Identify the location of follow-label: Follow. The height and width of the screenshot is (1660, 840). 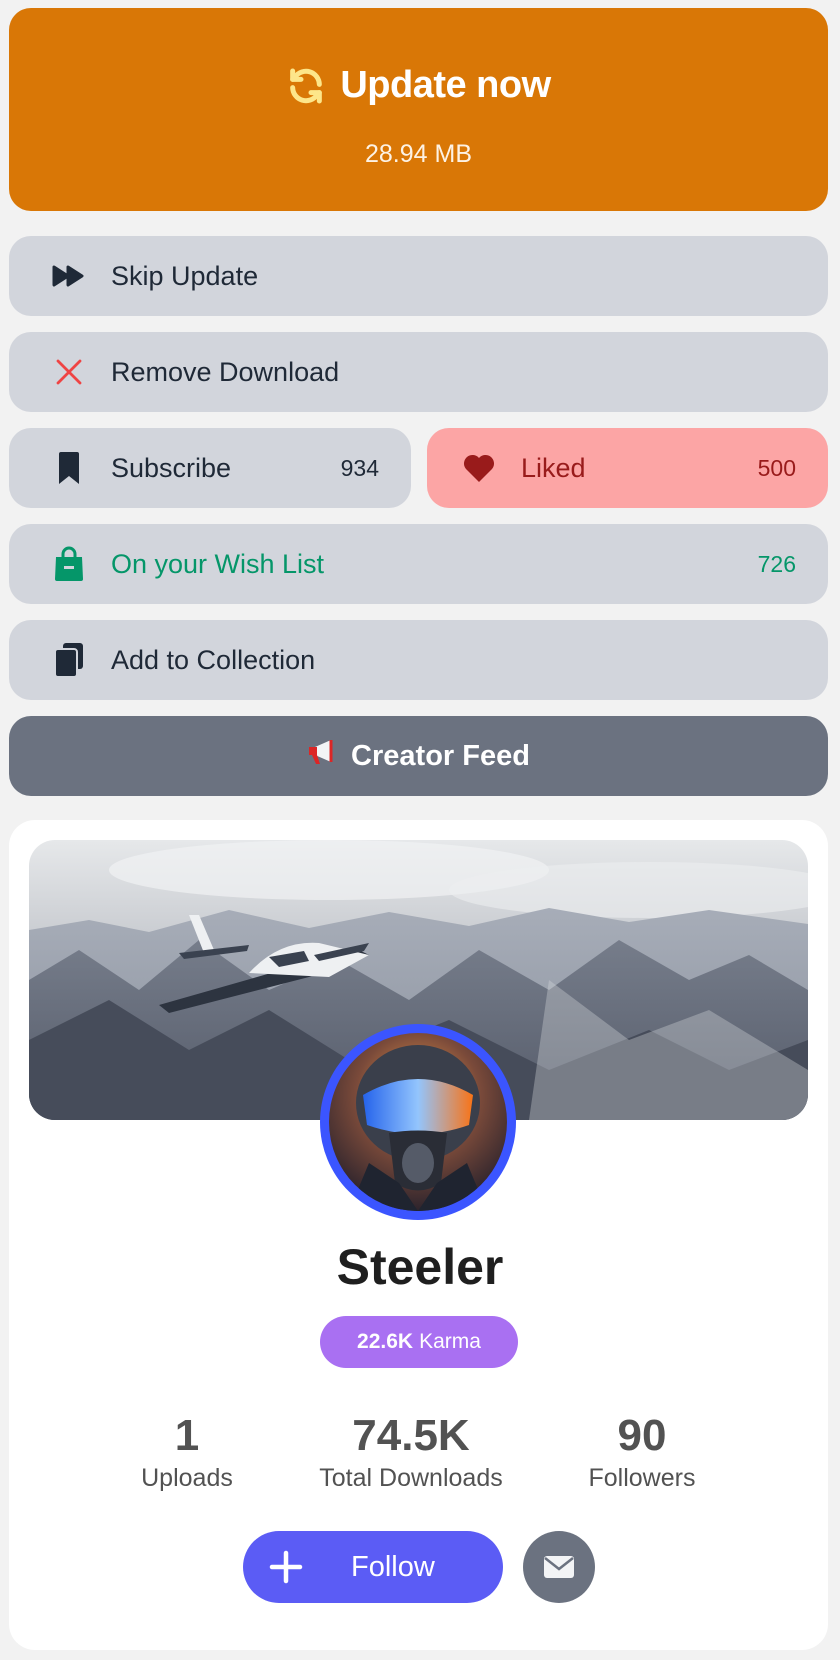
(393, 1566).